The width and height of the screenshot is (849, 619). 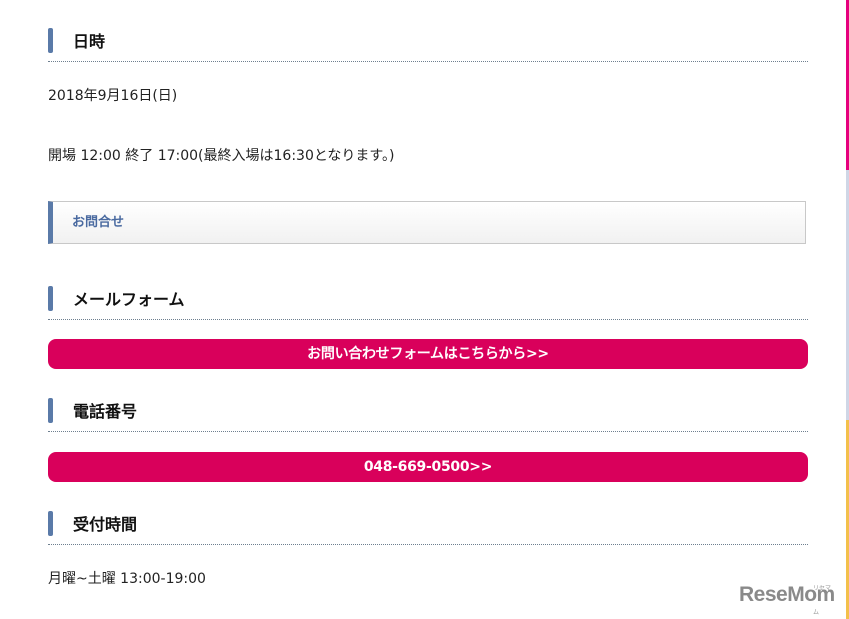 What do you see at coordinates (428, 415) in the screenshot?
I see `section-heading-phone: 電話番号` at bounding box center [428, 415].